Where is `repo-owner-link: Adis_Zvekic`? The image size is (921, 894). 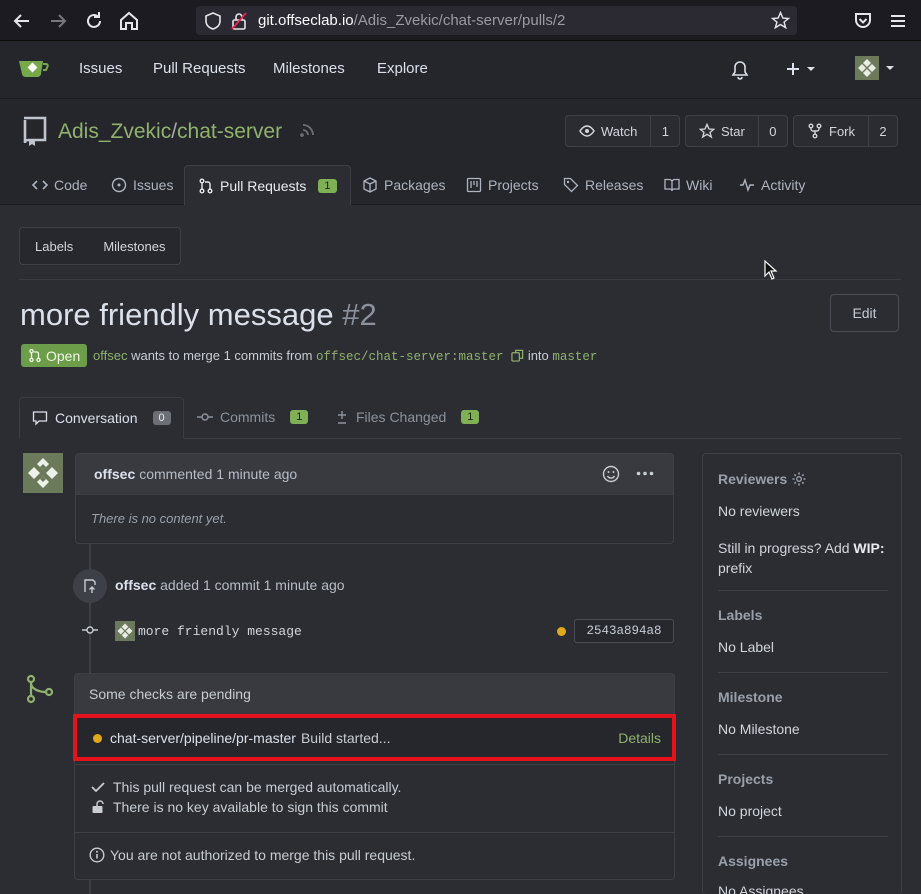 repo-owner-link: Adis_Zvekic is located at coordinates (114, 131).